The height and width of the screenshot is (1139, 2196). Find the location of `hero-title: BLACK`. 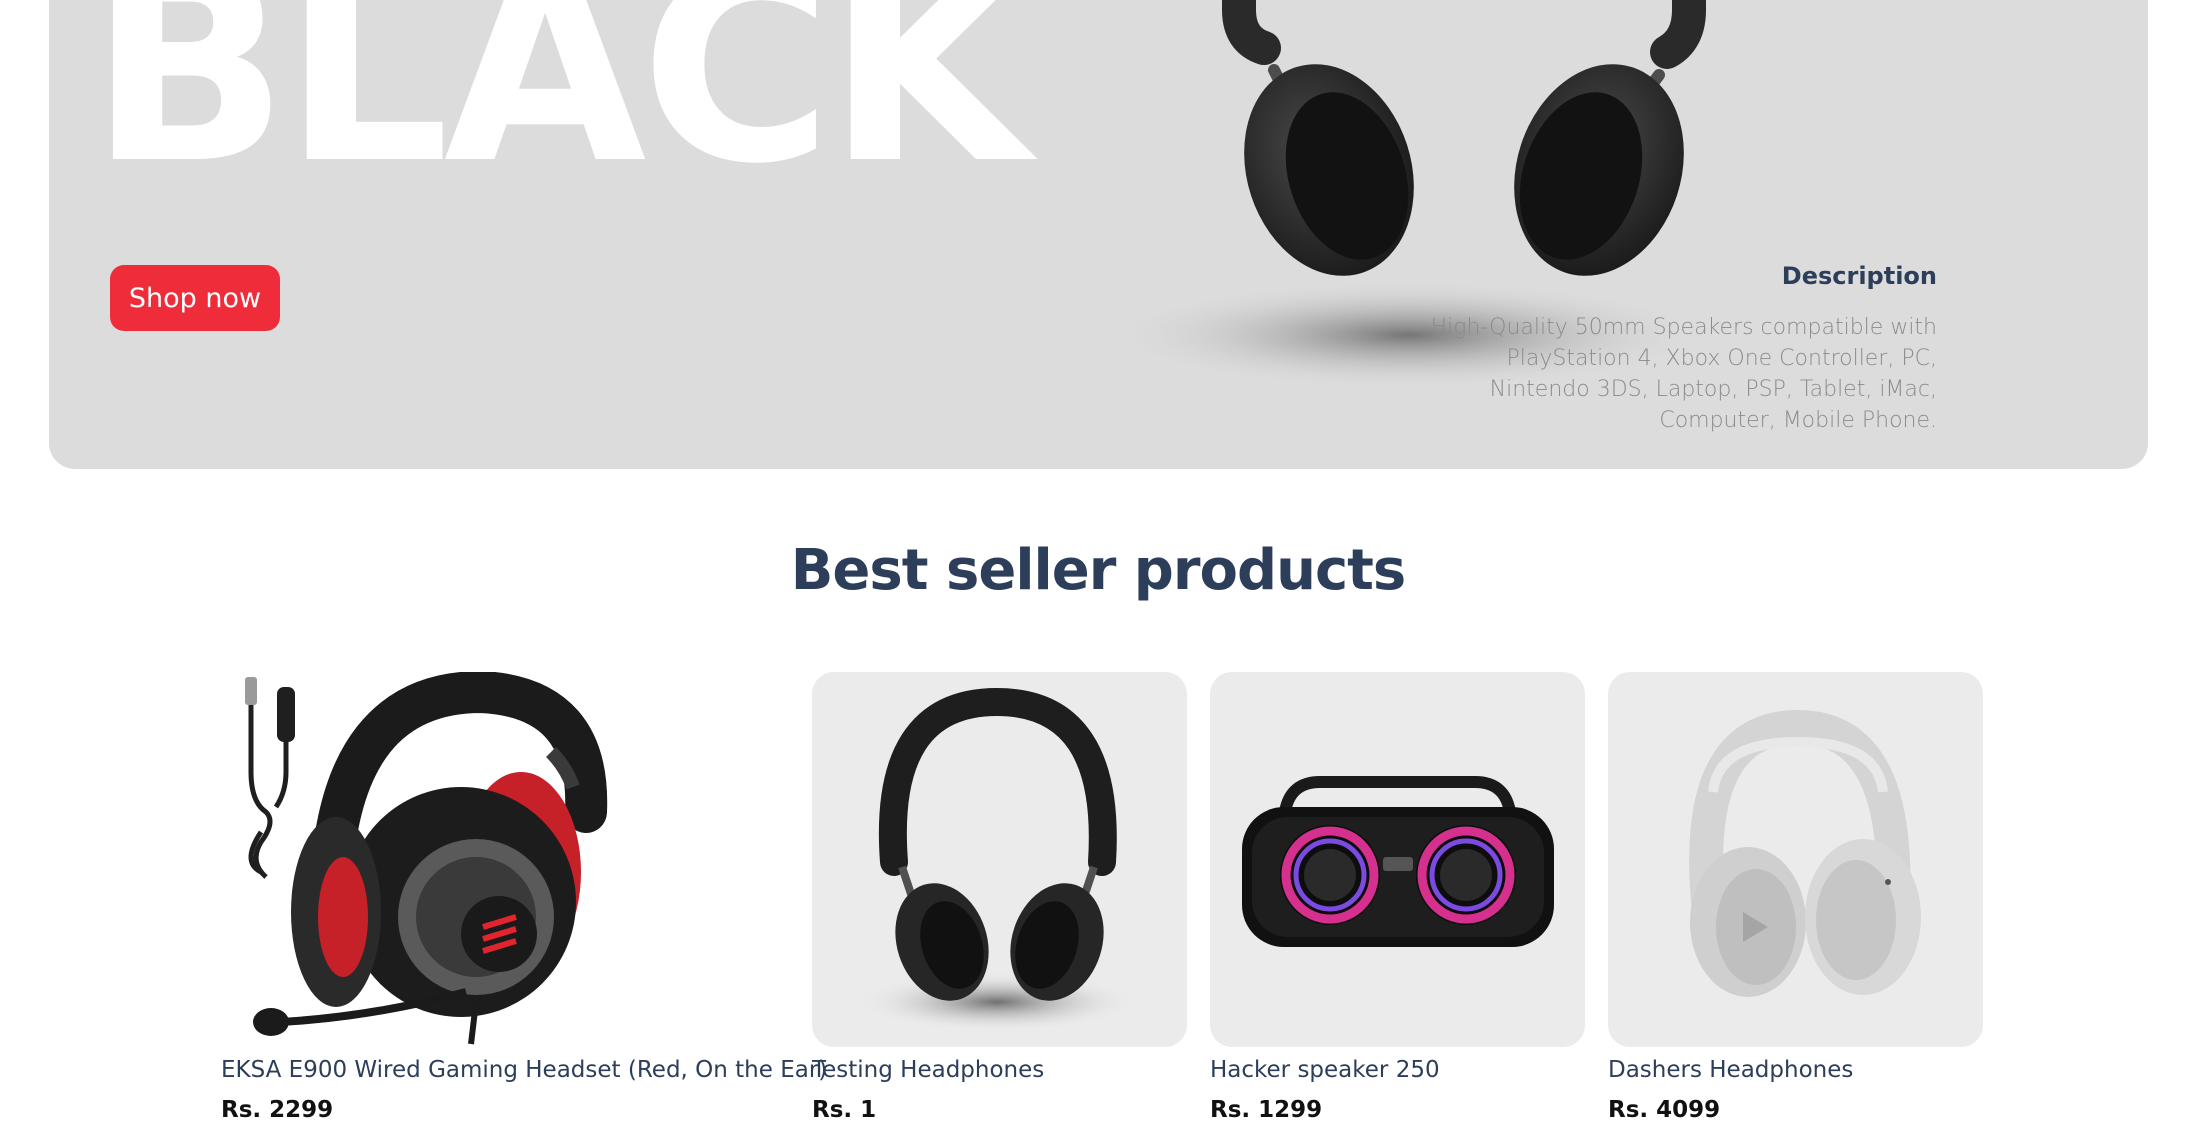

hero-title: BLACK is located at coordinates (559, 110).